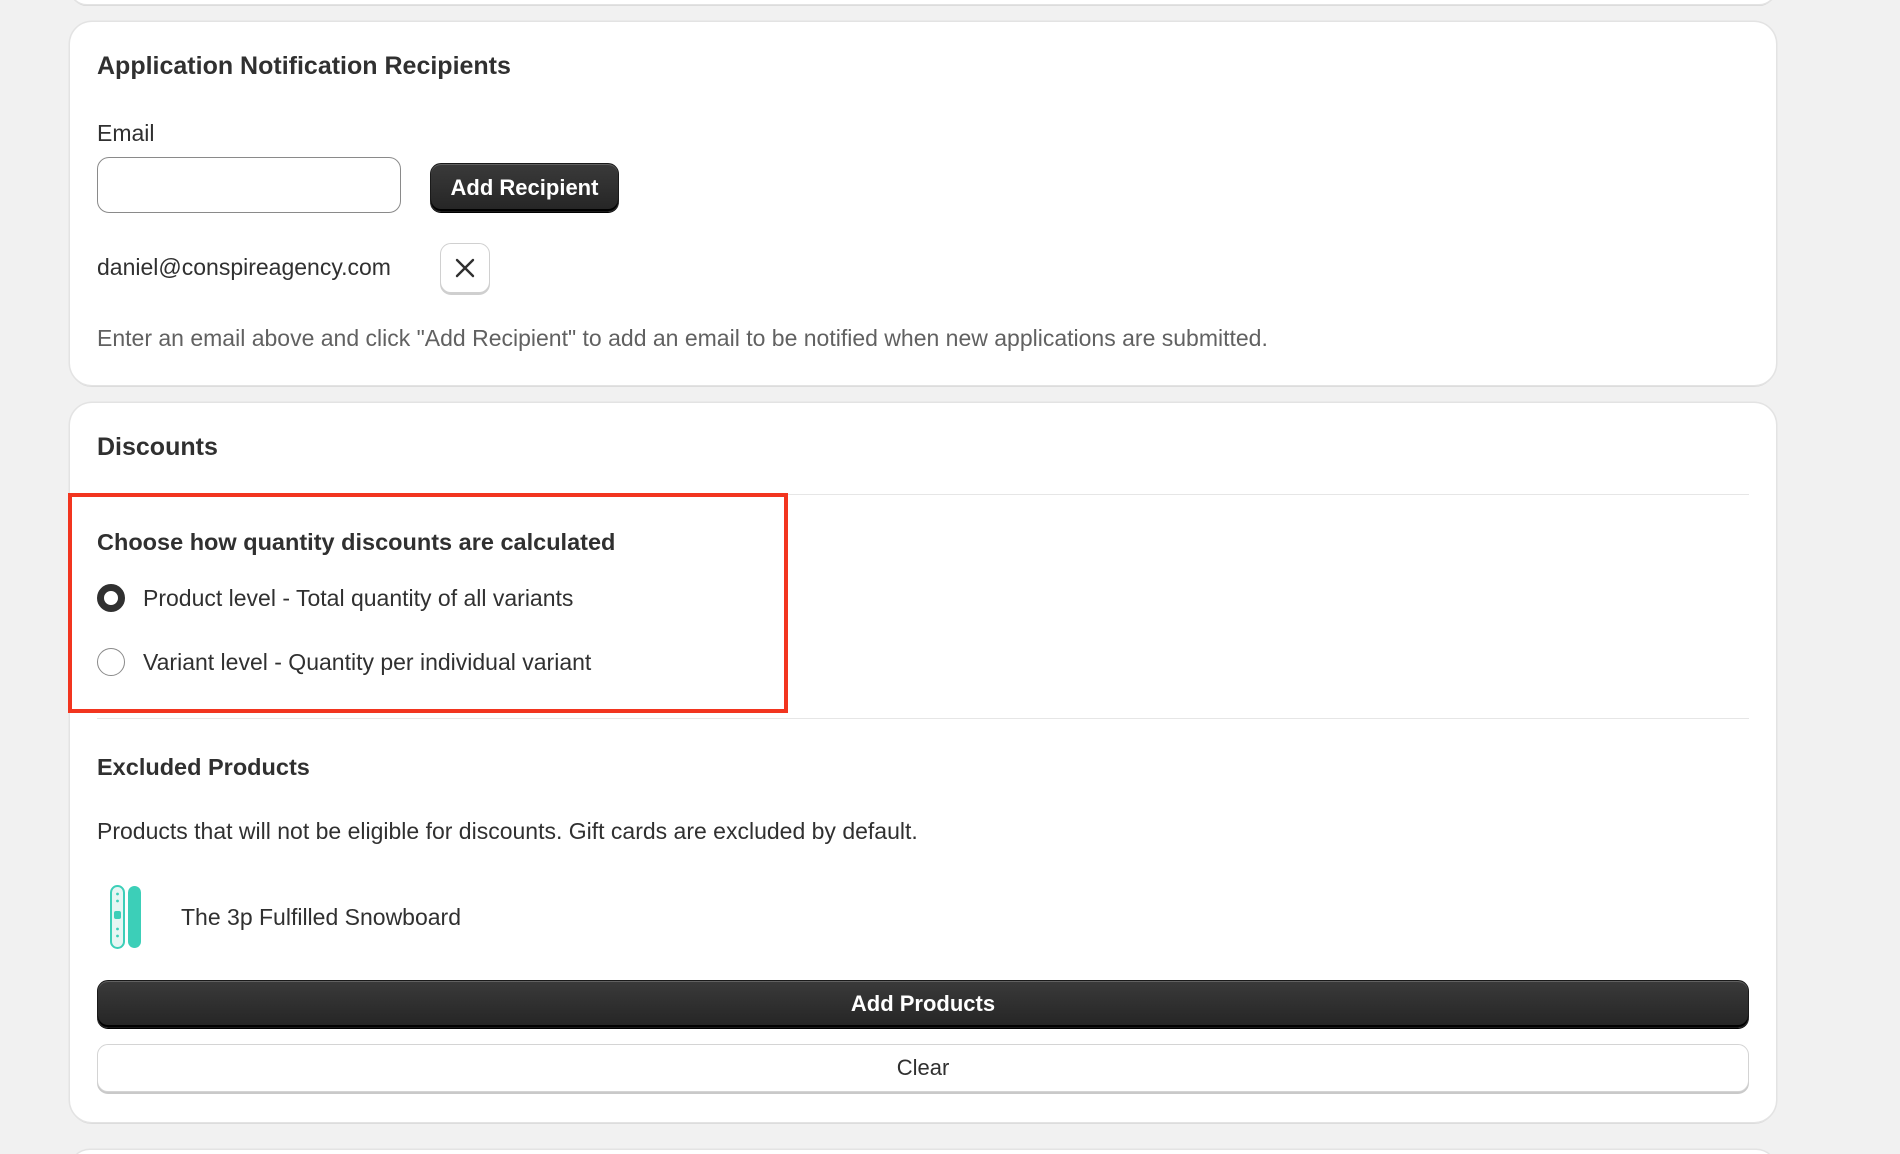 The image size is (1900, 1154). I want to click on product-thumbnail, so click(127, 917).